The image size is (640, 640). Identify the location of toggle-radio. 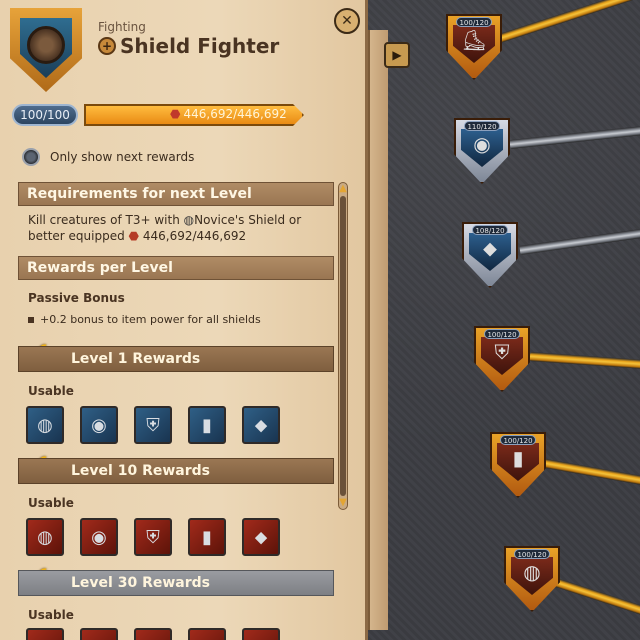
(31, 157).